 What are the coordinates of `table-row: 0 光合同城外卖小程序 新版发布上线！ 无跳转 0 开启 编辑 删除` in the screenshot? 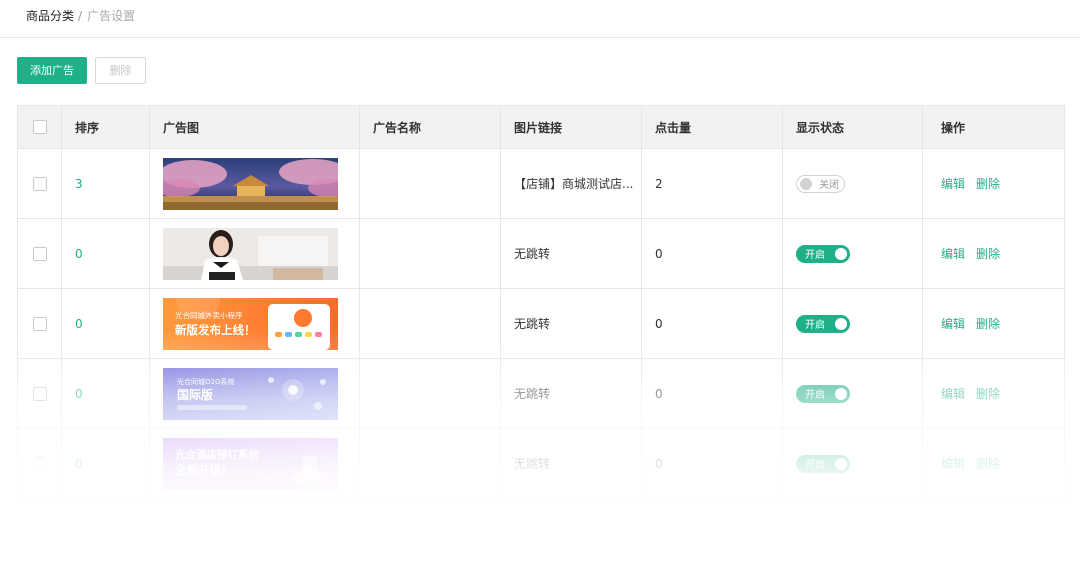 It's located at (541, 324).